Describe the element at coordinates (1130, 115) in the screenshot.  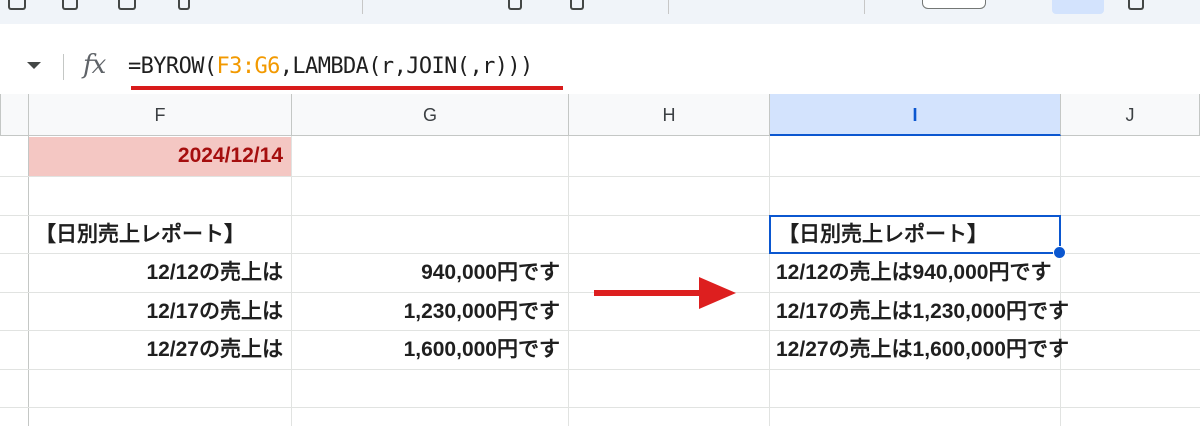
I see `column-header-j: J` at that location.